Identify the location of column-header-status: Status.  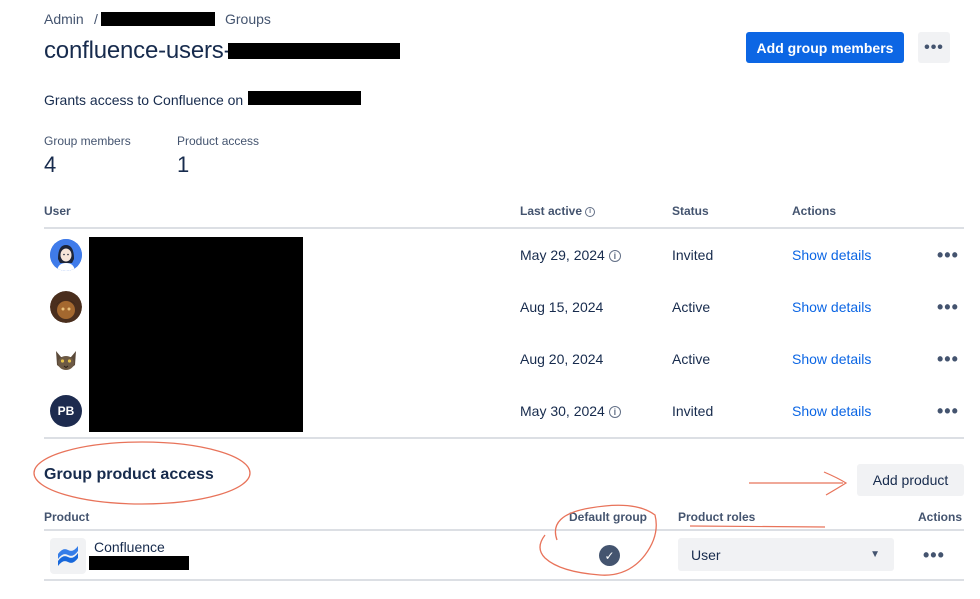
(690, 211).